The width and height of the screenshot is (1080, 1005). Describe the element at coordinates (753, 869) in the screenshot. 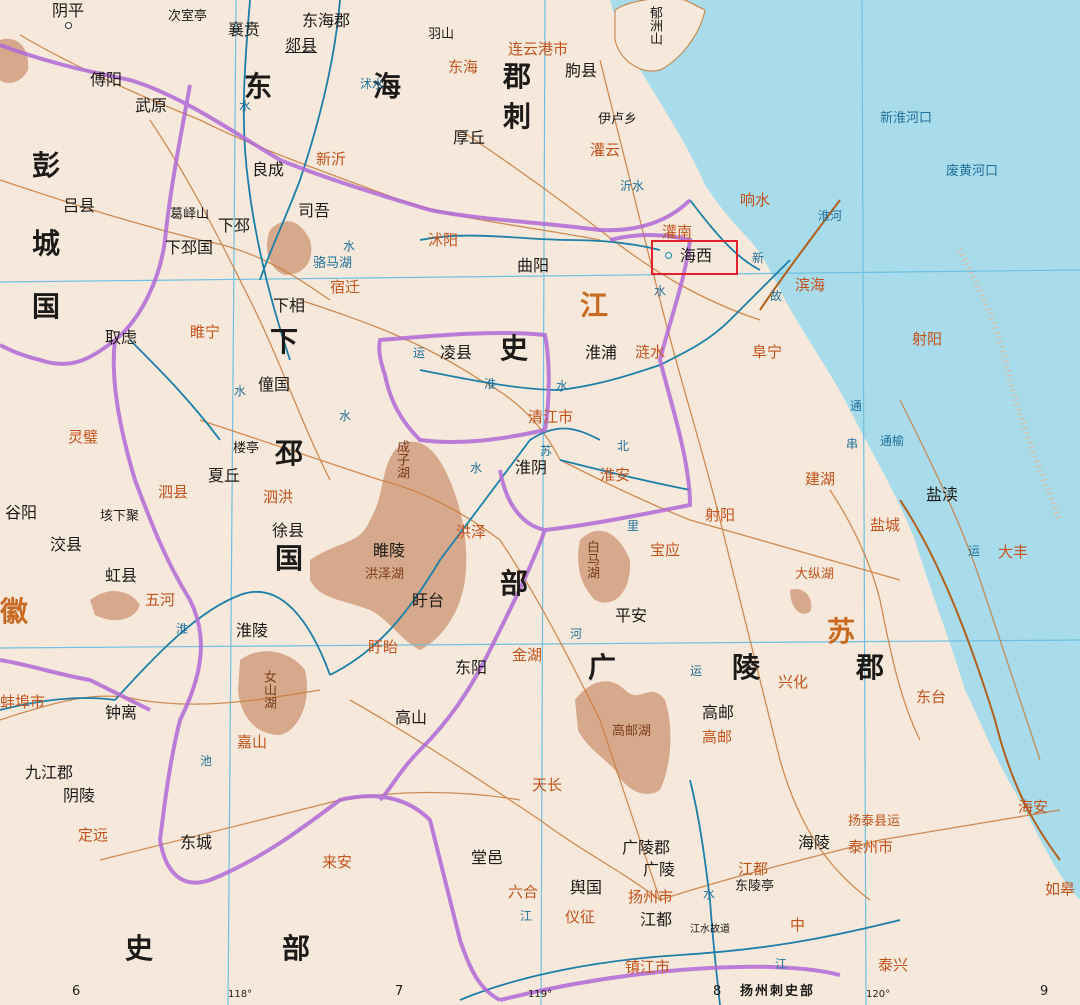

I see `city-jiangdu-mod: 江都` at that location.